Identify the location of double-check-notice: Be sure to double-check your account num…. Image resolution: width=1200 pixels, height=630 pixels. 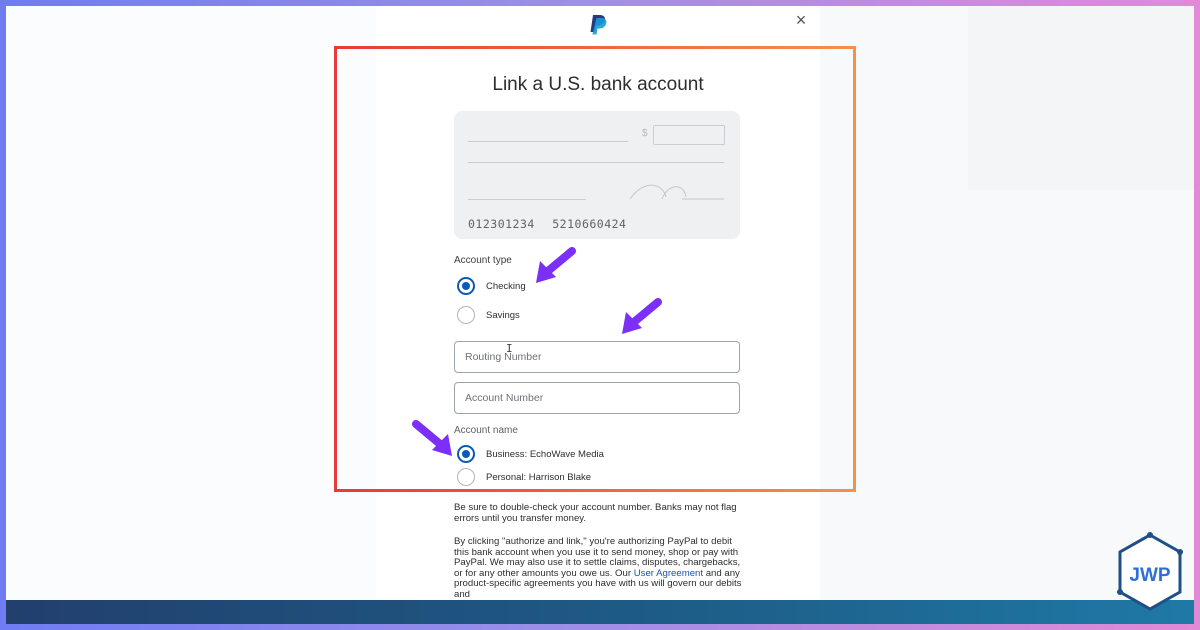
(595, 513).